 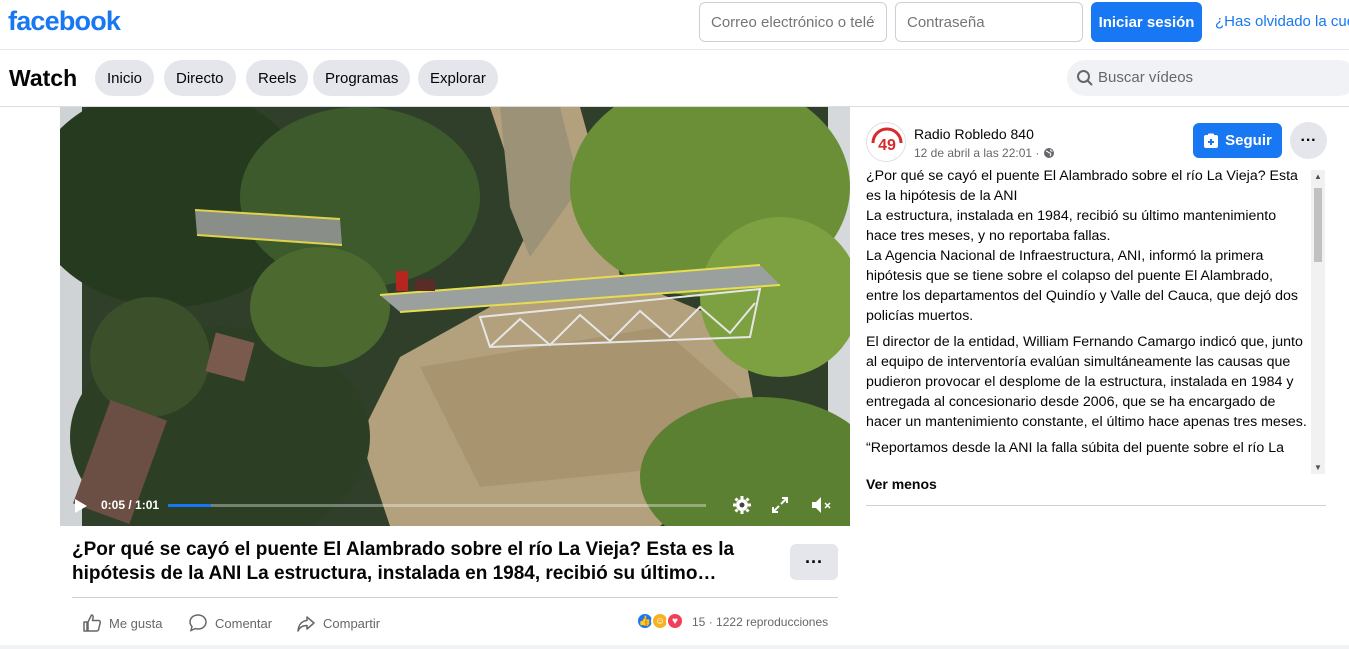 I want to click on reaction-count: 15, so click(x=698, y=622).